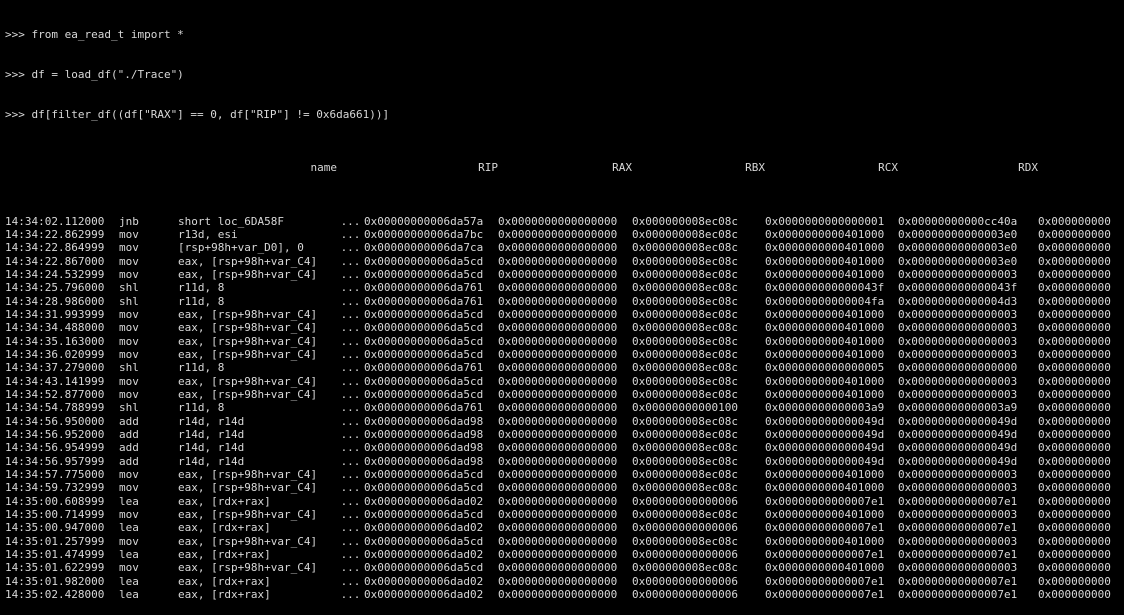 This screenshot has height=615, width=1124. I want to click on timestamp-cell: 14:34:43.141999, so click(55, 381).